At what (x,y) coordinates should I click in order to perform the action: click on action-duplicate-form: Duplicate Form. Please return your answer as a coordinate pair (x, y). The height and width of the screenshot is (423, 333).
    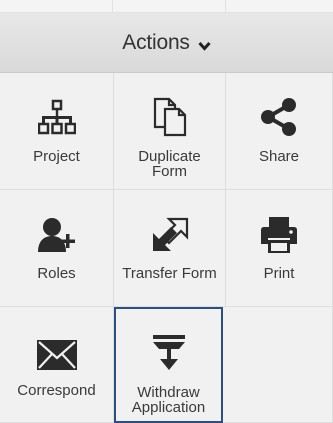
    Looking at the image, I should click on (170, 131).